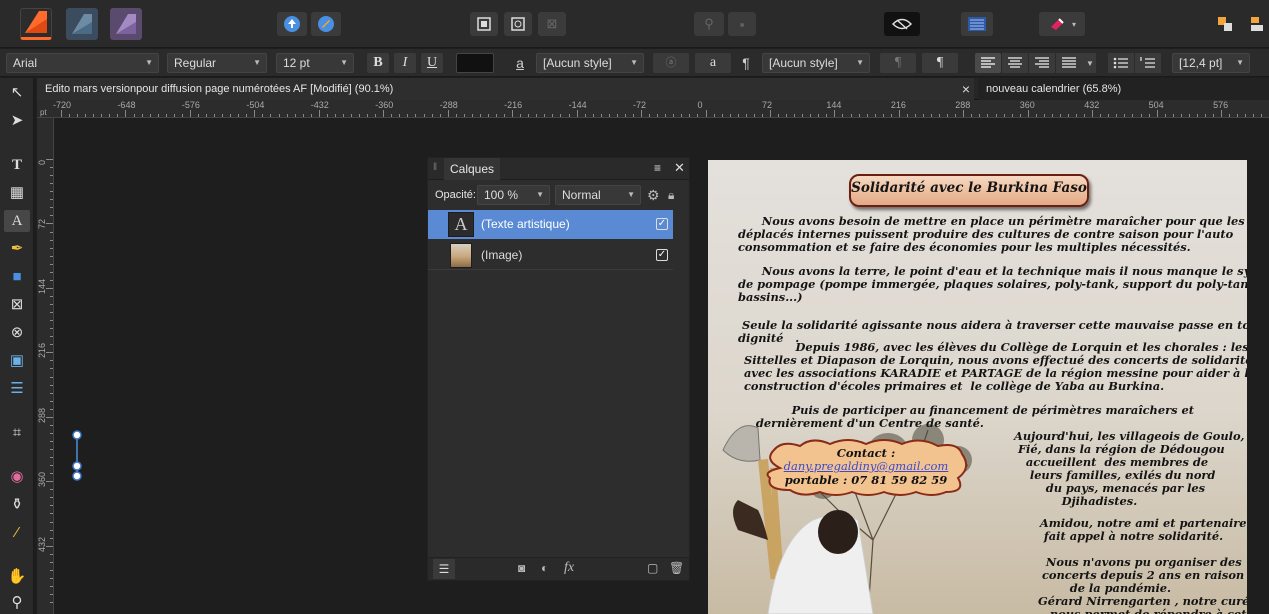 This screenshot has width=1269, height=614. Describe the element at coordinates (17, 249) in the screenshot. I see `pen-tool-icon: ✒` at that location.